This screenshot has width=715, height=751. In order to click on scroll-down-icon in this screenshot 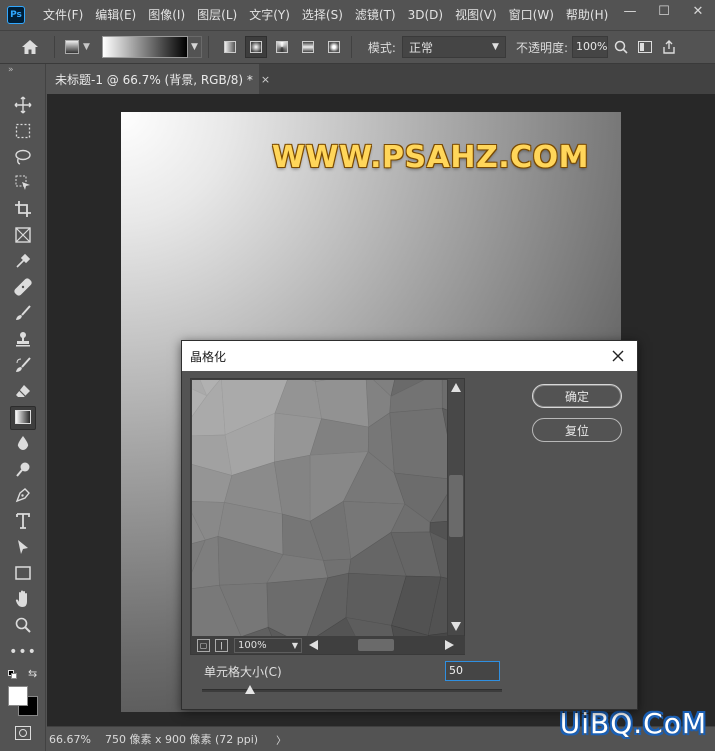, I will do `click(456, 626)`.